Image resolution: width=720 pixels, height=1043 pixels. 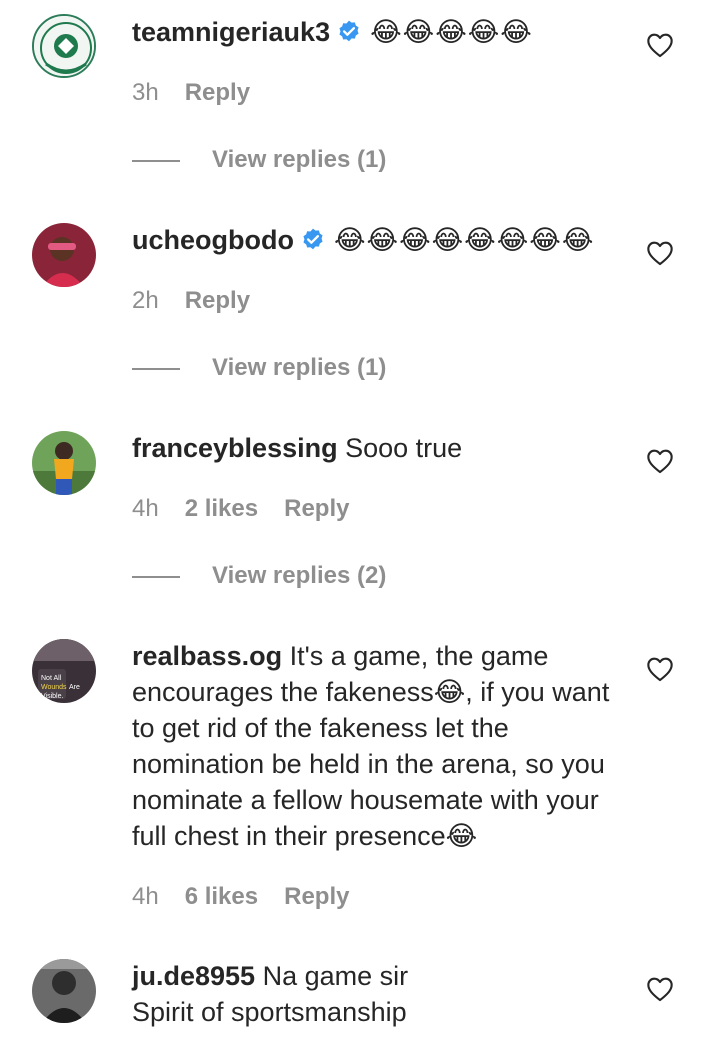 What do you see at coordinates (74, 687) in the screenshot?
I see `svg-text: Are` at bounding box center [74, 687].